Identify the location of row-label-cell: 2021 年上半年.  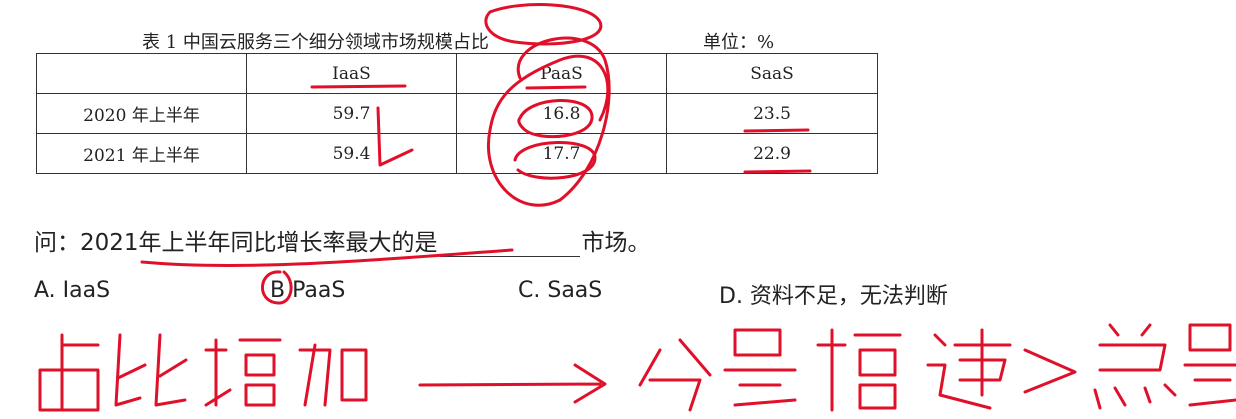
(141, 153).